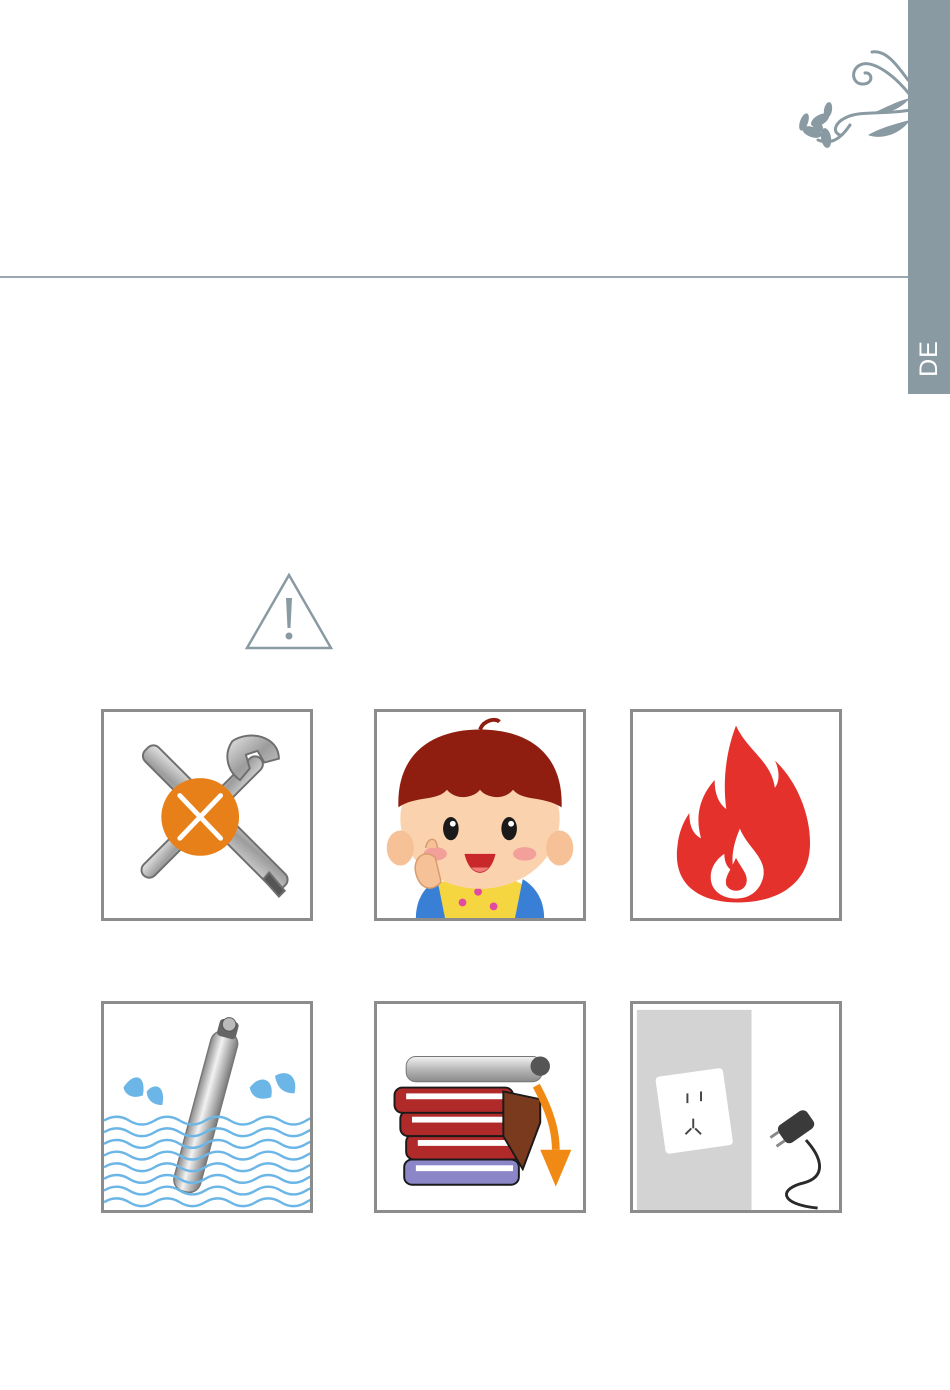 This screenshot has width=950, height=1390. I want to click on no-disassembly-tools-icon, so click(214, 816).